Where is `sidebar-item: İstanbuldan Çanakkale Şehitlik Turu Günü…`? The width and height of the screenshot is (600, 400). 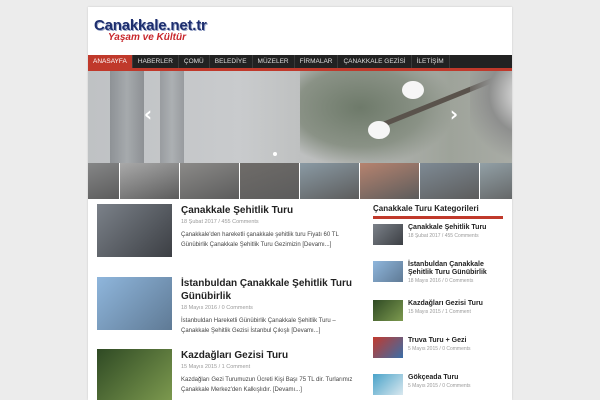 sidebar-item: İstanbuldan Çanakkale Şehitlik Turu Günü… is located at coordinates (438, 278).